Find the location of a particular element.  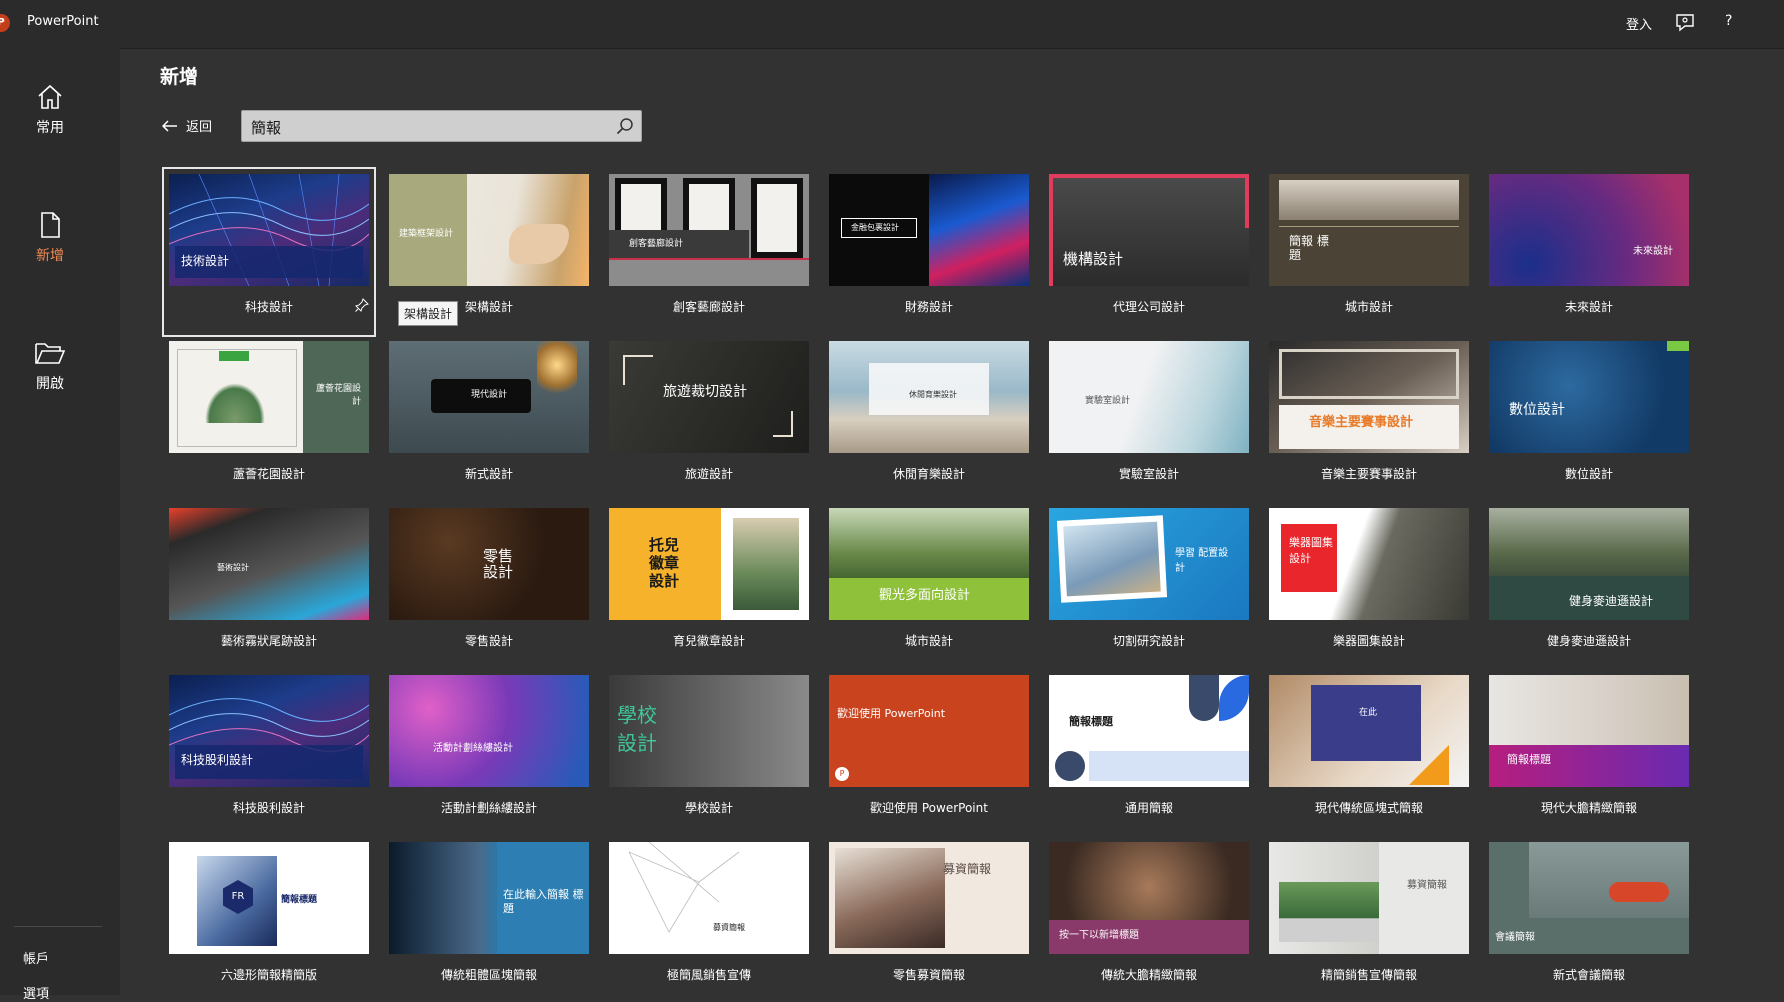

template-label: 休閒育樂設計 is located at coordinates (928, 474).